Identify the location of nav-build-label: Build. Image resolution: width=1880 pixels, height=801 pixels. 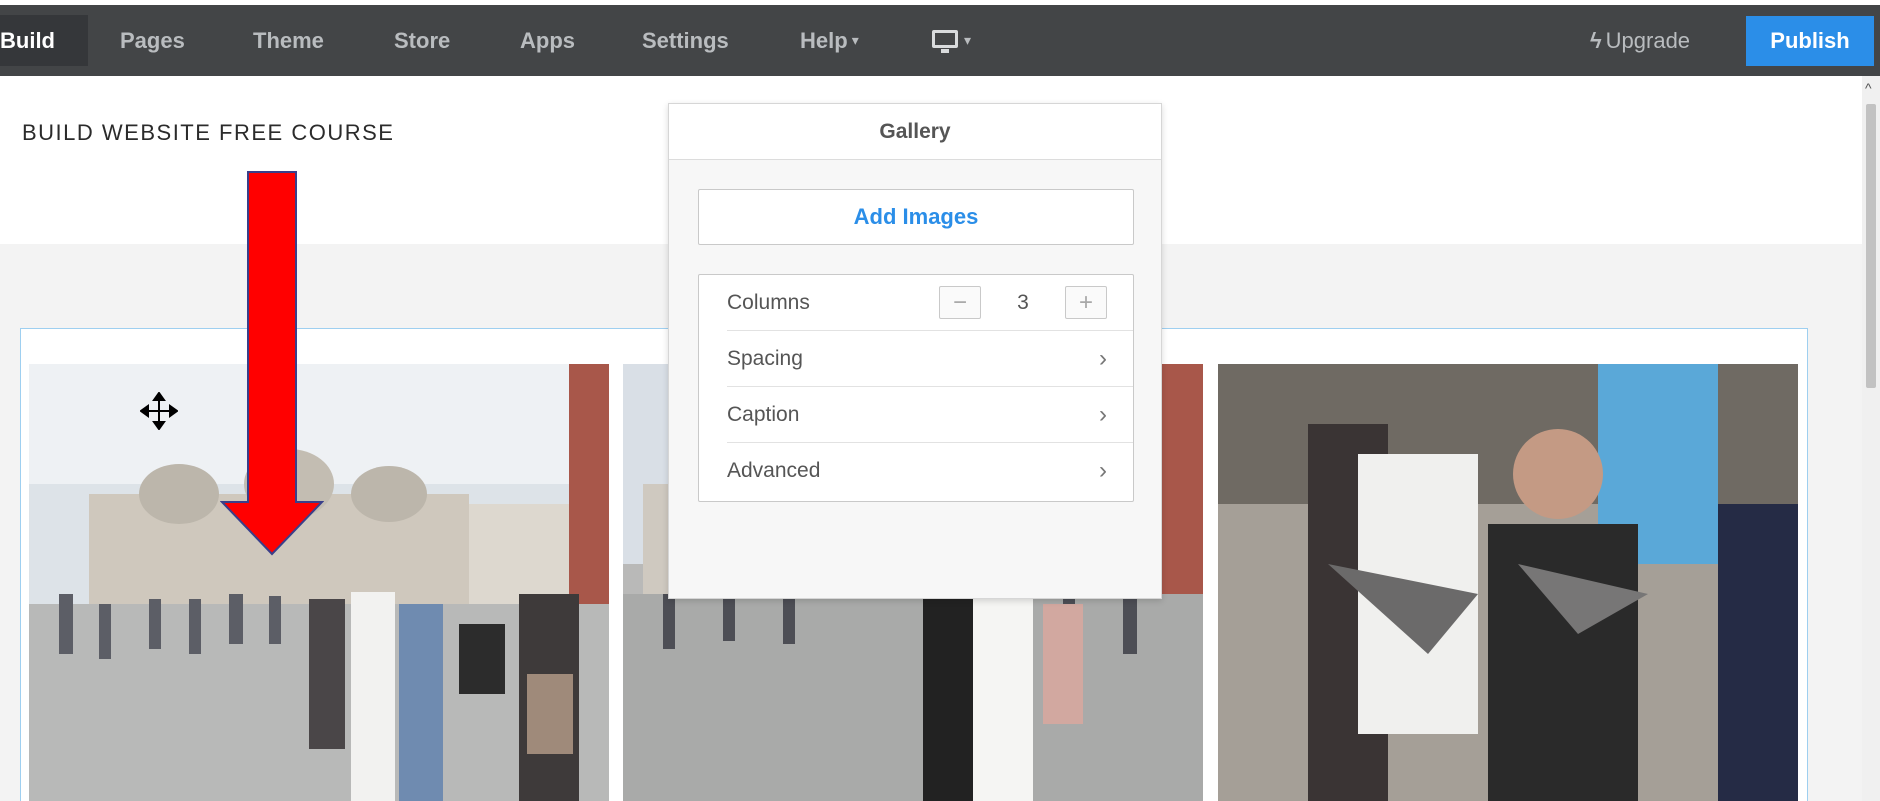
(27, 40).